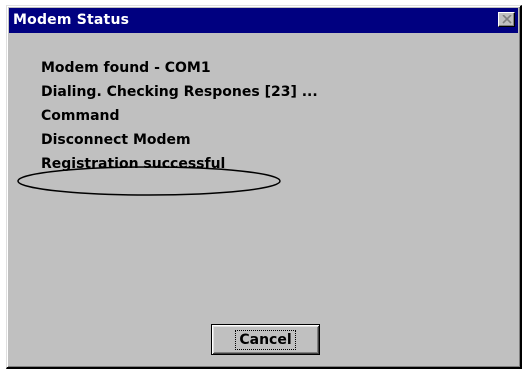  I want to click on close-button, so click(506, 19).